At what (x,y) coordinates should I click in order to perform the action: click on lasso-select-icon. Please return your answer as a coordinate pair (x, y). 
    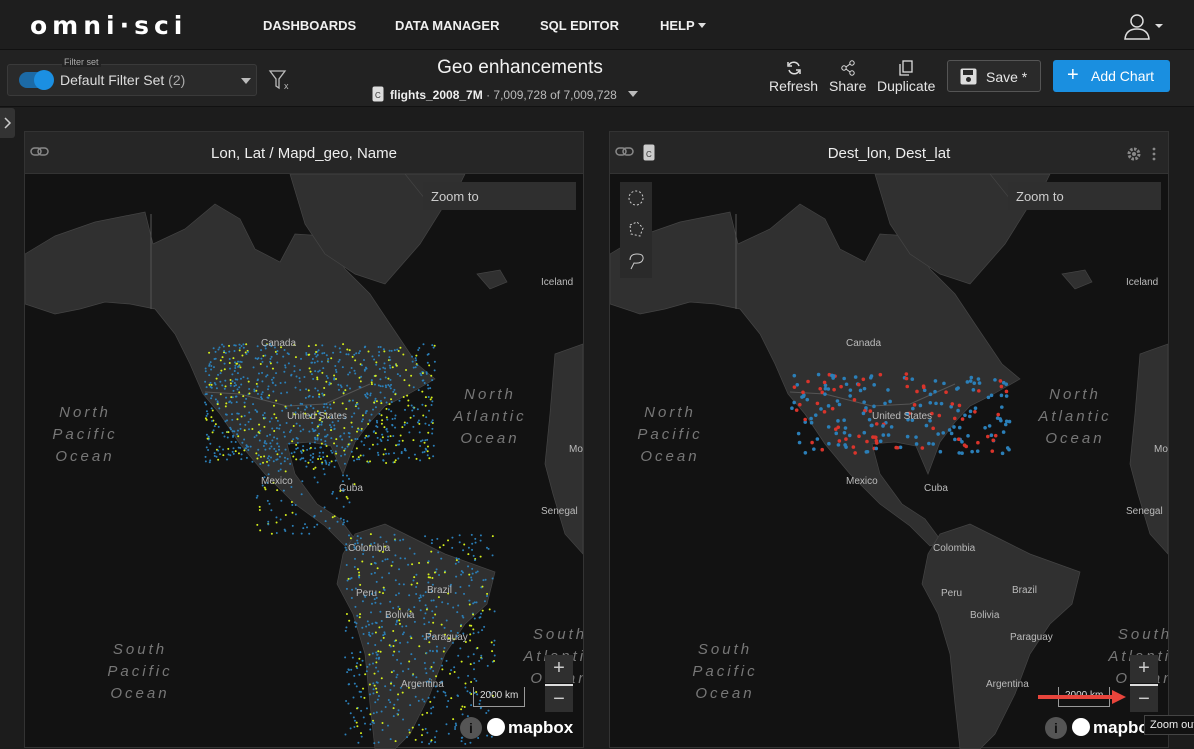
    Looking at the image, I should click on (636, 261).